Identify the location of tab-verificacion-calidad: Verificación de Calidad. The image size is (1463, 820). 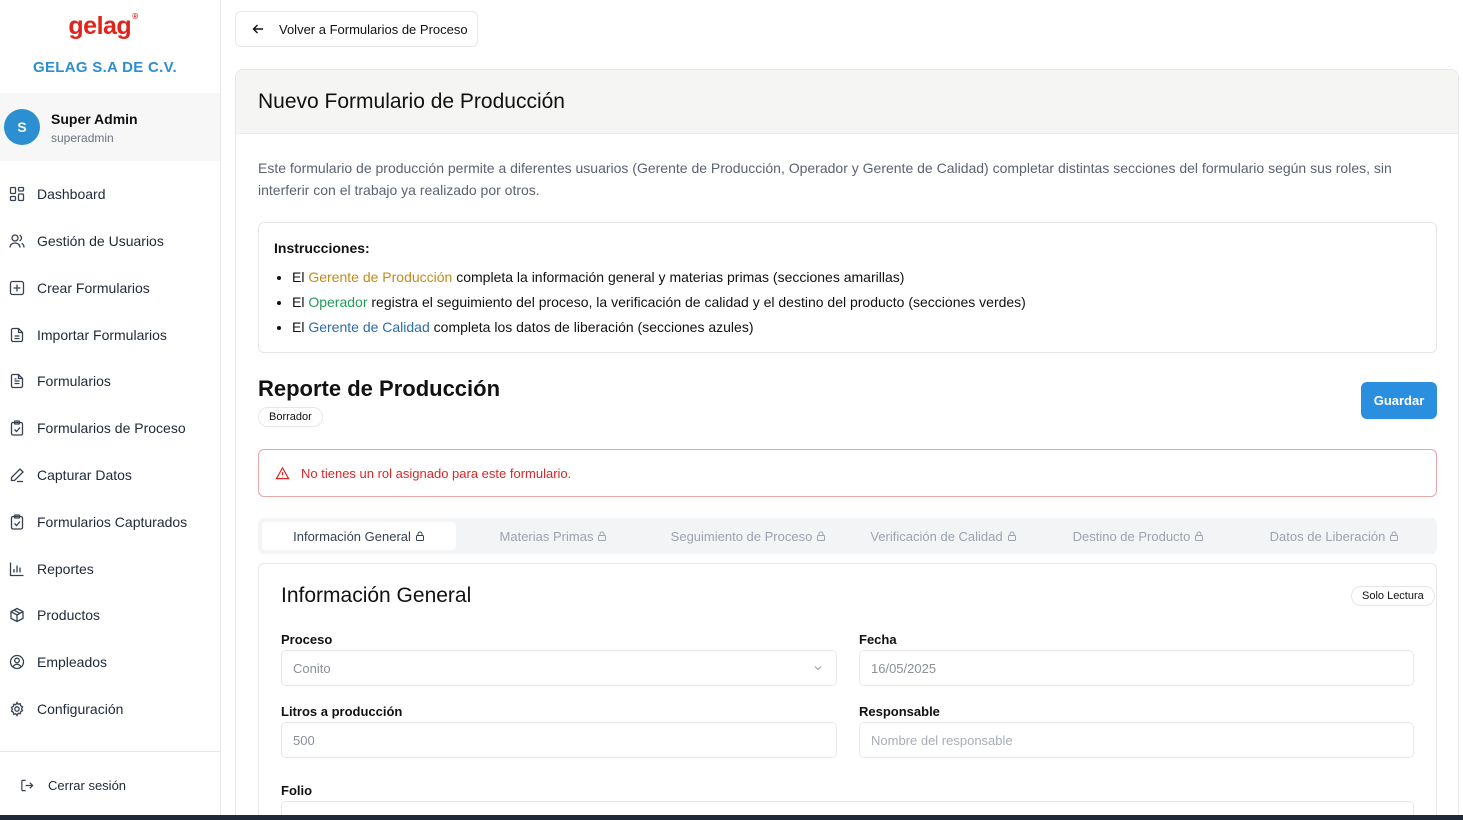
(943, 536).